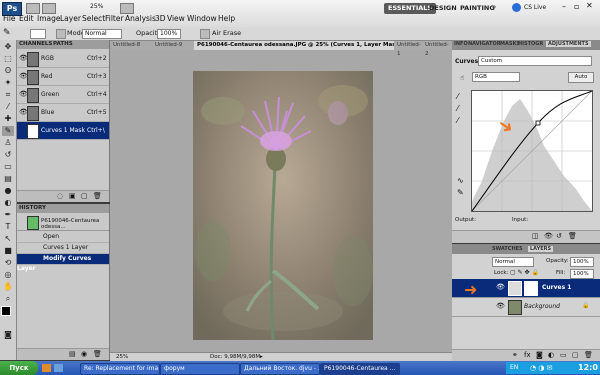 The height and width of the screenshot is (375, 600). Describe the element at coordinates (8, 83) in the screenshot. I see `quick-select-tool-icon: ✦` at that location.